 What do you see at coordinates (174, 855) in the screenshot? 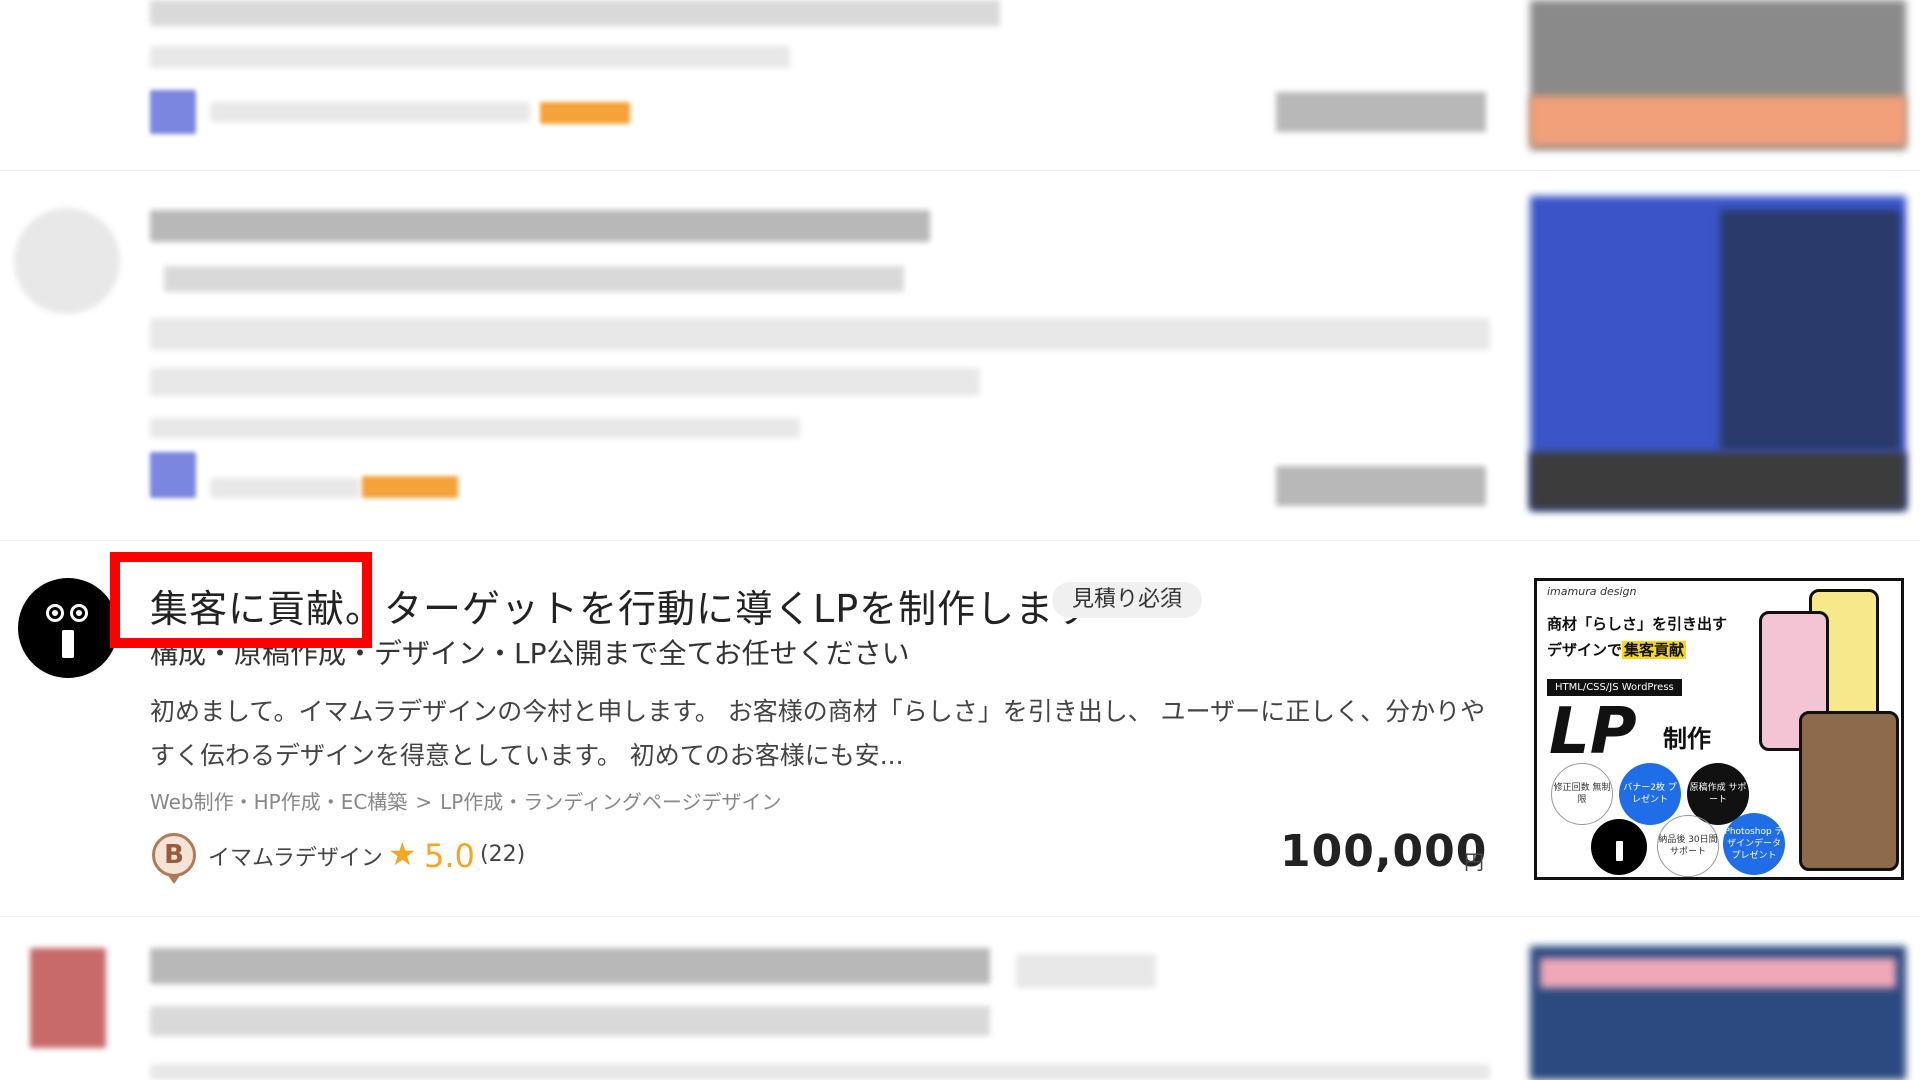
I see `seller-rank-badge: B` at bounding box center [174, 855].